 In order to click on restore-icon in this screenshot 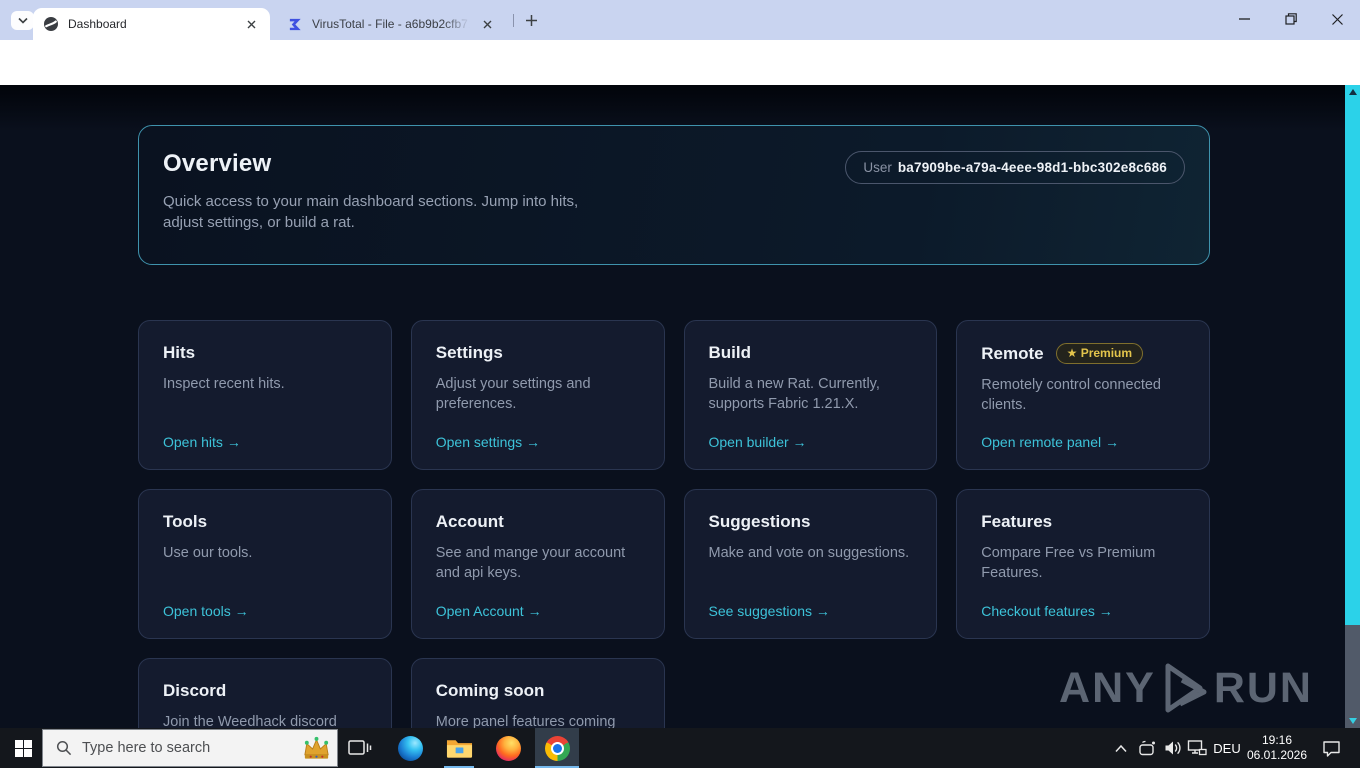, I will do `click(1291, 19)`.